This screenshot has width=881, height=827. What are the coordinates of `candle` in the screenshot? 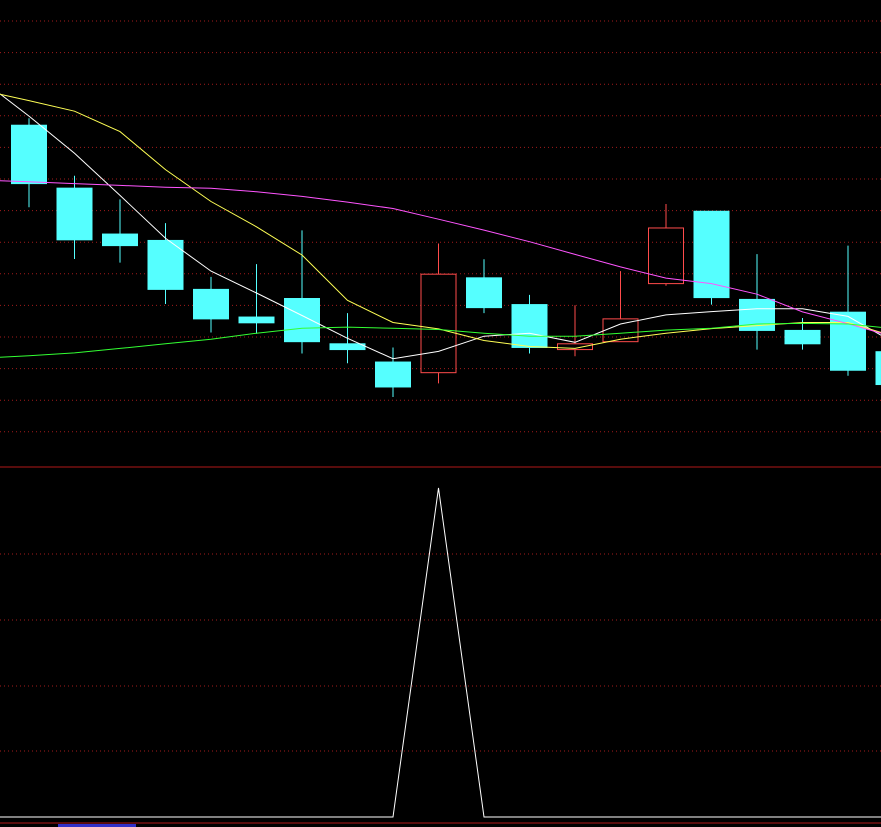 It's located at (711, 257).